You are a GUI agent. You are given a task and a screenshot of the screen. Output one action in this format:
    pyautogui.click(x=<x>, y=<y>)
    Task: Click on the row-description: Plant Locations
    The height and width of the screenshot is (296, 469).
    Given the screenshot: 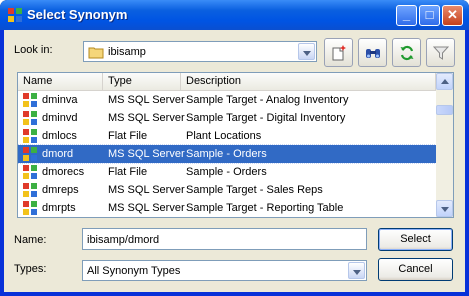 What is the action you would take?
    pyautogui.click(x=224, y=136)
    